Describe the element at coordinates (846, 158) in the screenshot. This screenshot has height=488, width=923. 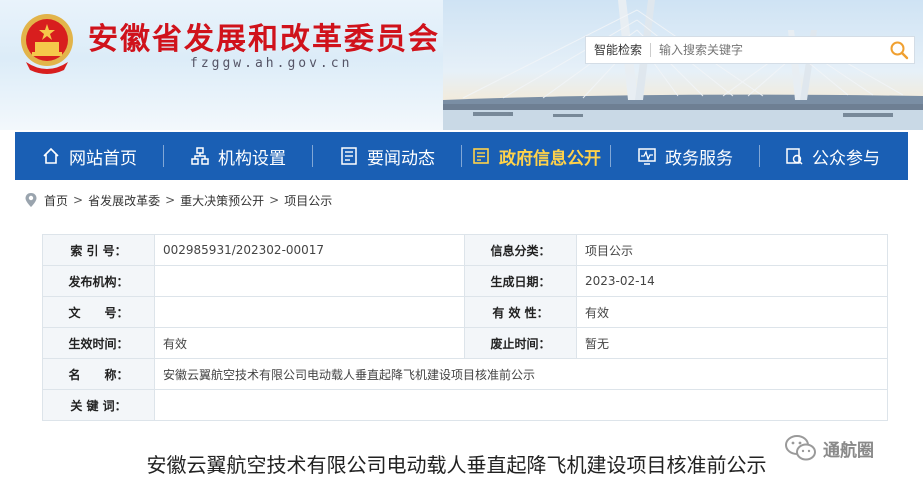
I see `nav-item-label: 公众参与` at that location.